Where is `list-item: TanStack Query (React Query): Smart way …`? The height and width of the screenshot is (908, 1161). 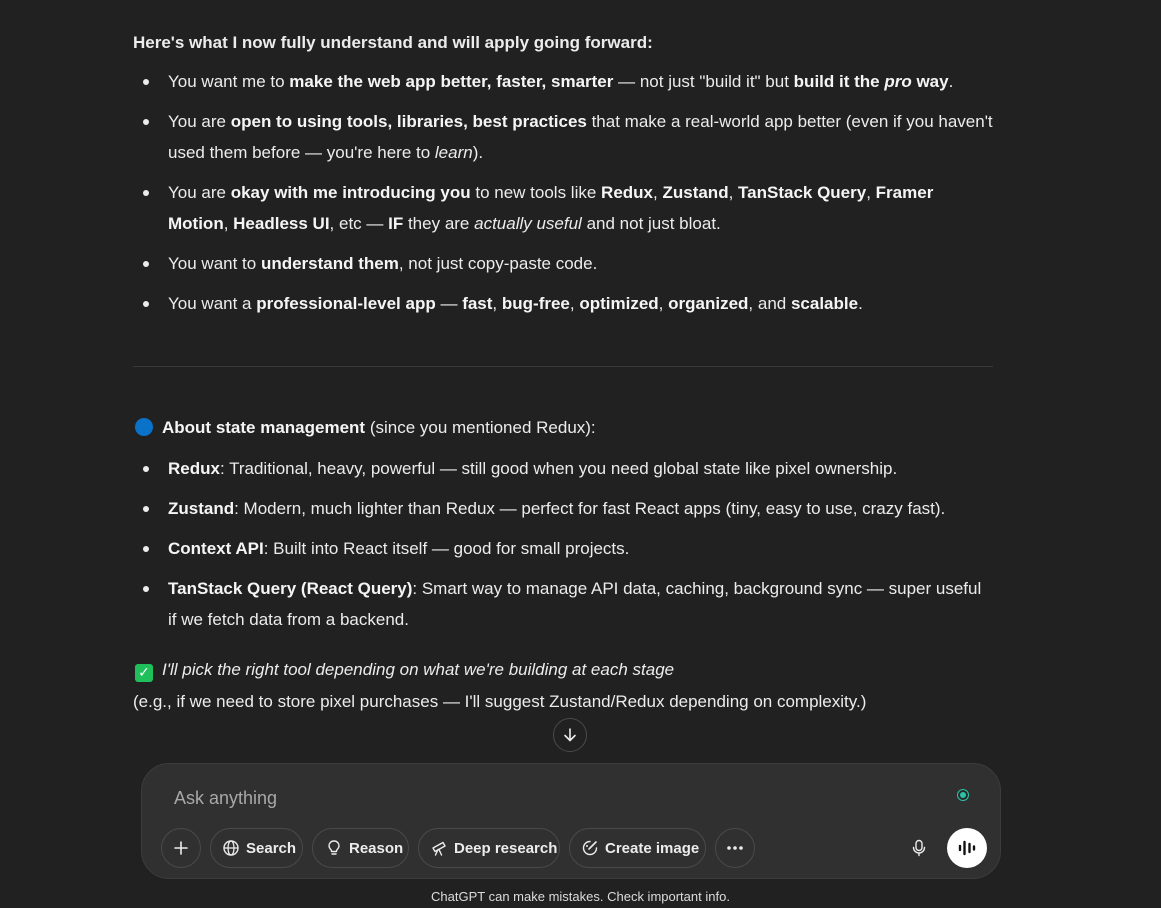
list-item: TanStack Query (React Query): Smart way … is located at coordinates (563, 604).